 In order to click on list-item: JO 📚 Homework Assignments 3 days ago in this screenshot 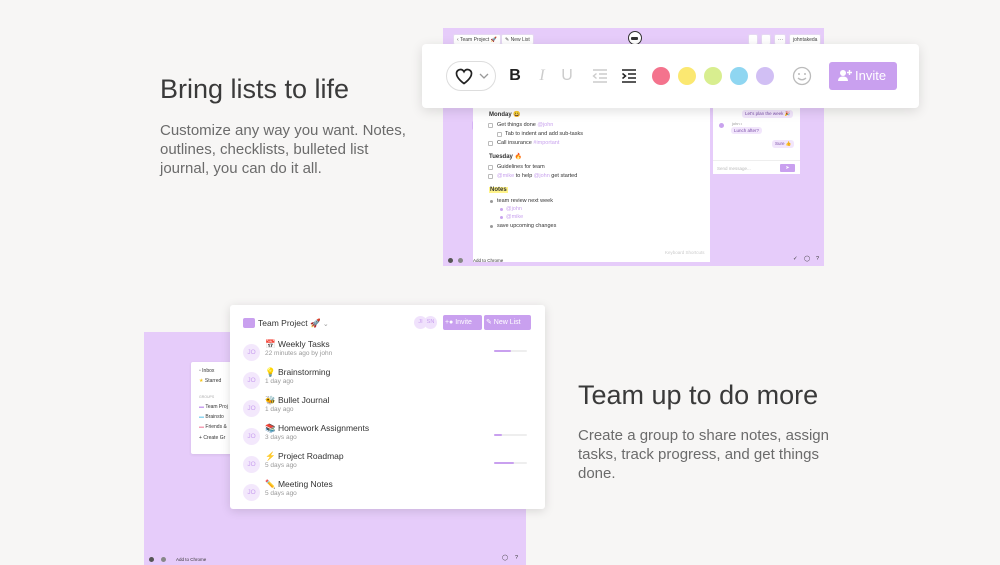, I will do `click(387, 436)`.